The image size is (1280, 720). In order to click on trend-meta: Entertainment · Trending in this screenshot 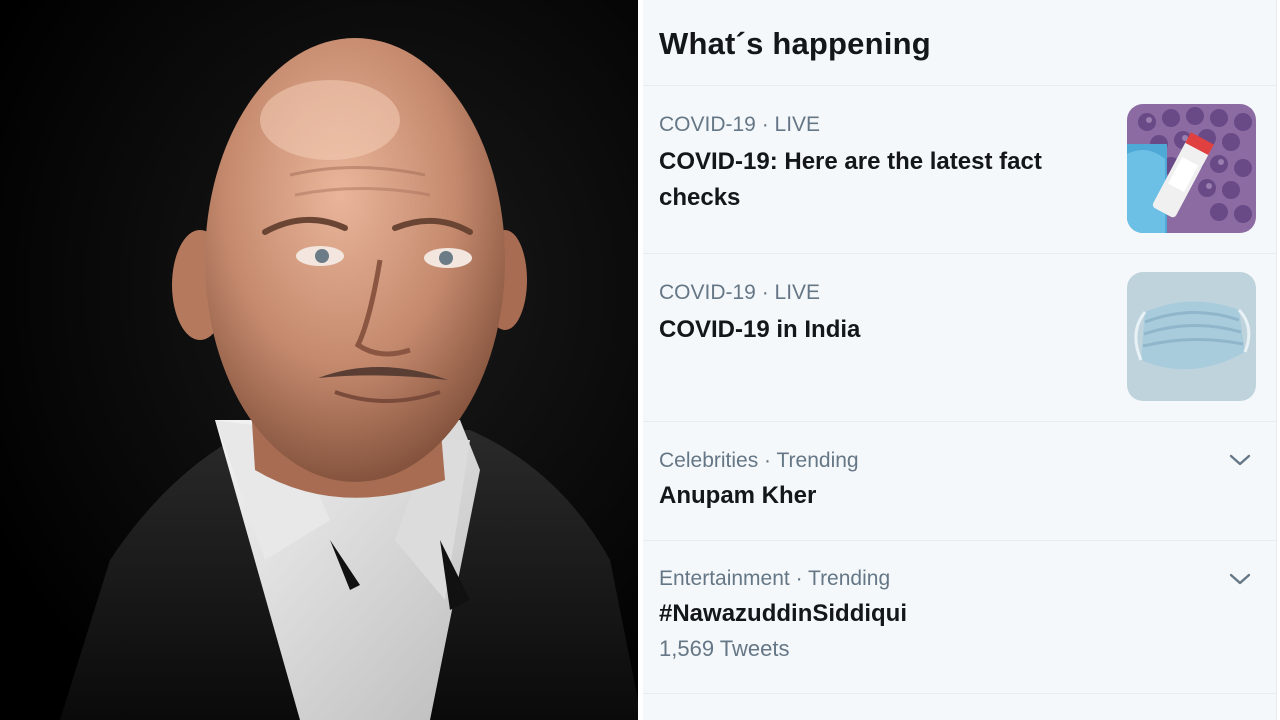, I will do `click(775, 578)`.